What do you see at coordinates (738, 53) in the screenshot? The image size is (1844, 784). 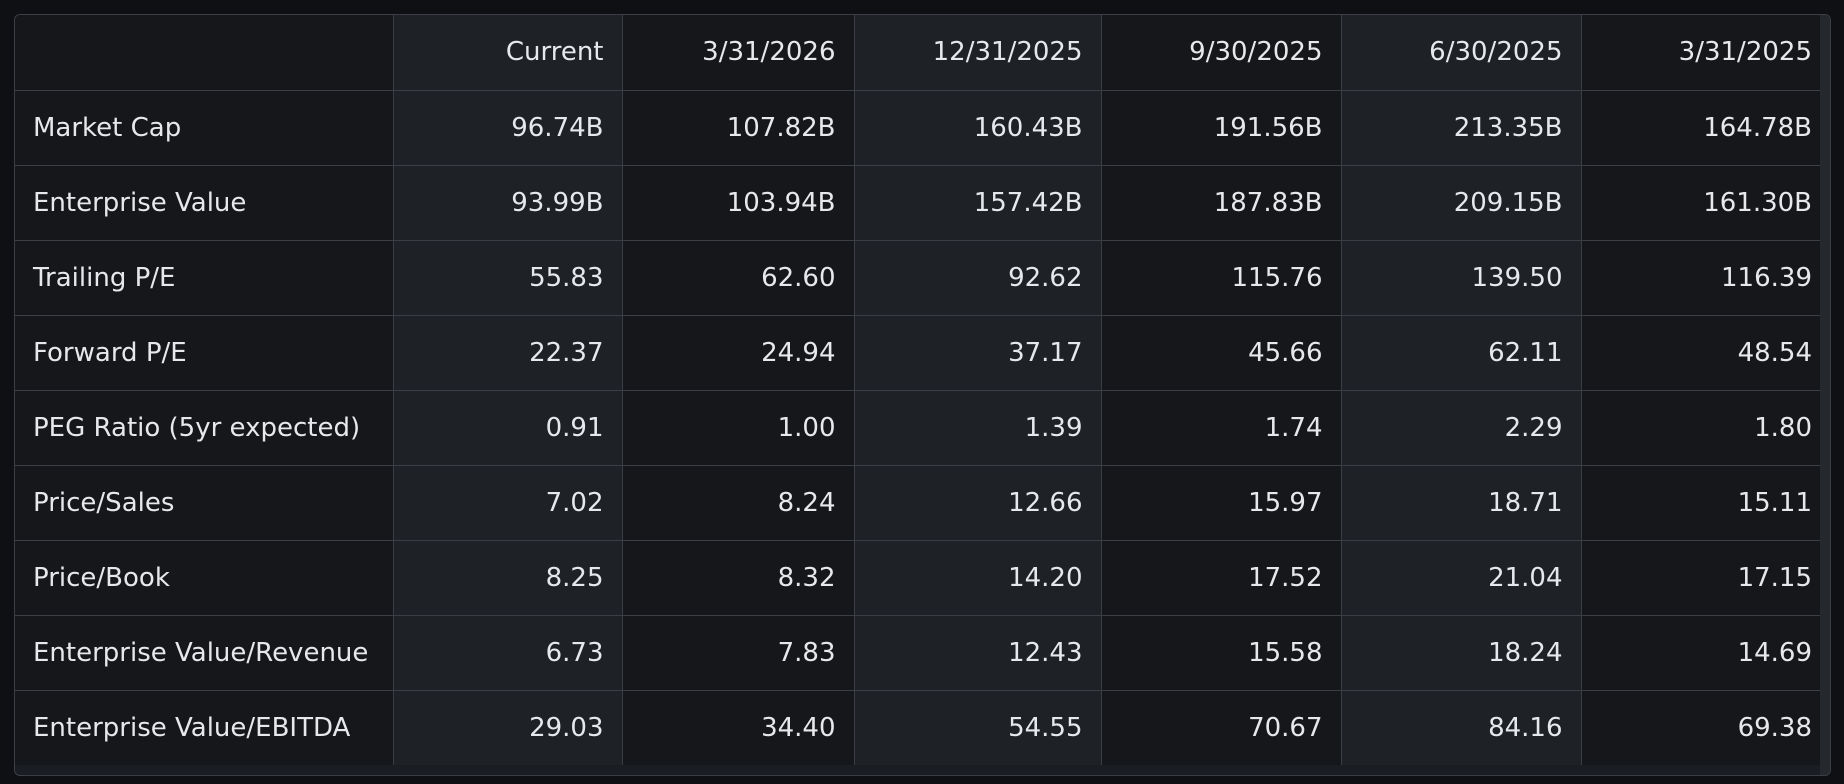 I see `column-header-date: 3/31/2026` at bounding box center [738, 53].